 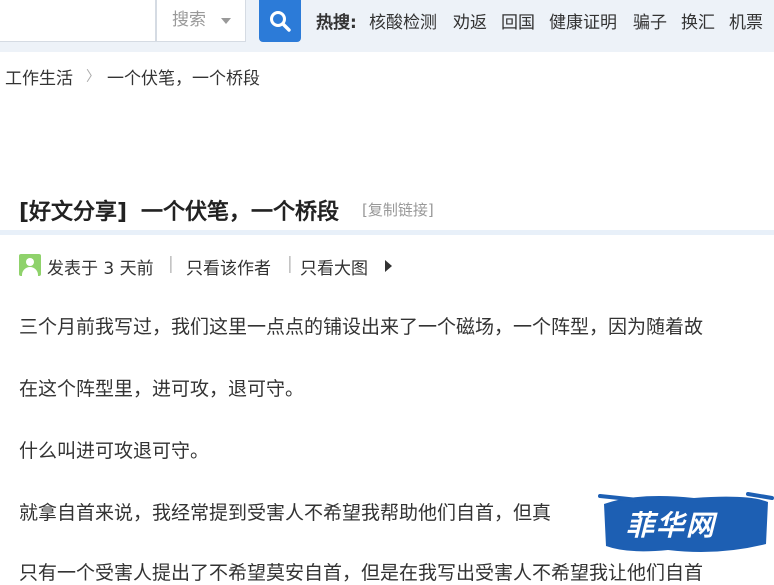 What do you see at coordinates (30, 265) in the screenshot?
I see `avatar` at bounding box center [30, 265].